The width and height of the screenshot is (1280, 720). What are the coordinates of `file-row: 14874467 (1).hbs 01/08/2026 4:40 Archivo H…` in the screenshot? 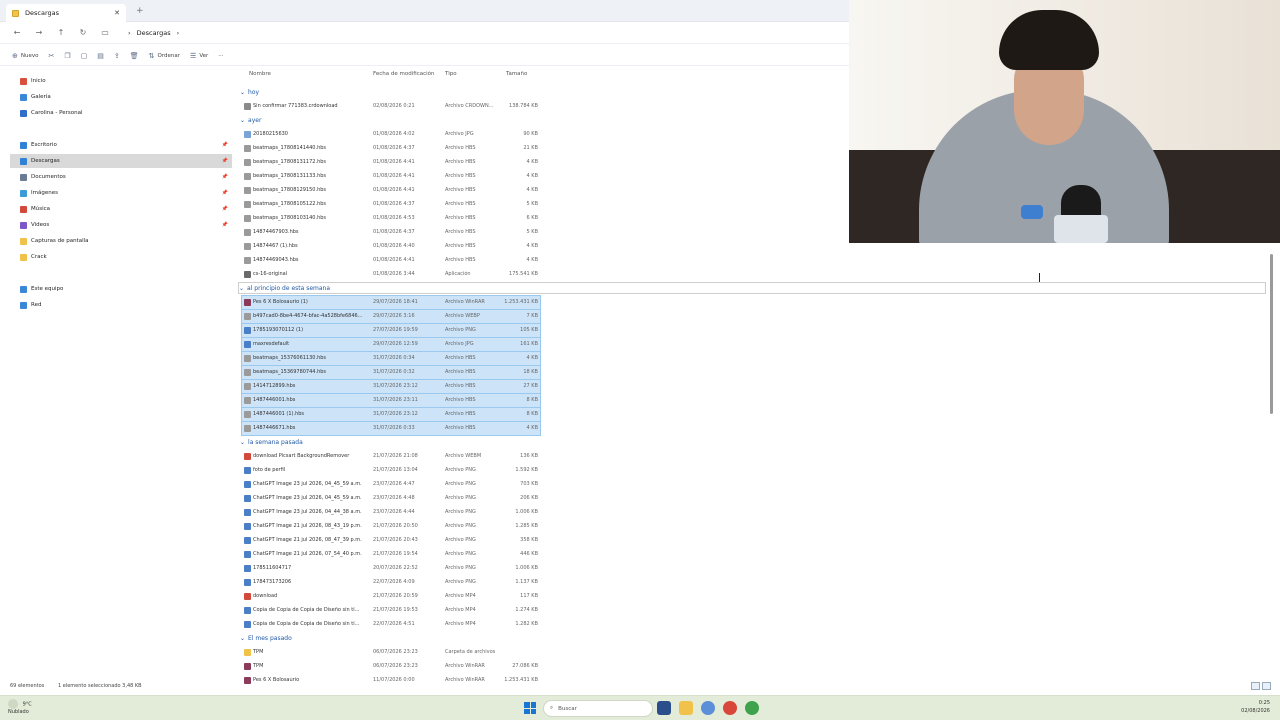 It's located at (391, 246).